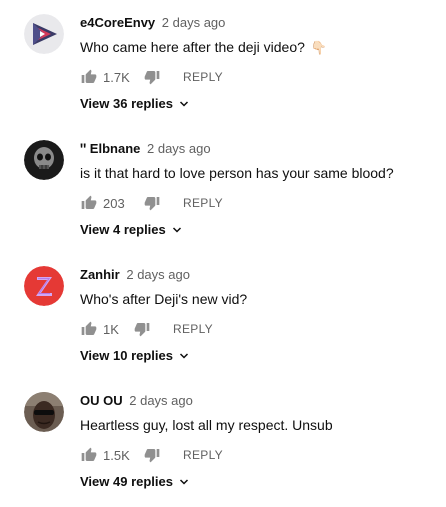 This screenshot has height=507, width=446. Describe the element at coordinates (111, 329) in the screenshot. I see `like-count: 1K` at that location.